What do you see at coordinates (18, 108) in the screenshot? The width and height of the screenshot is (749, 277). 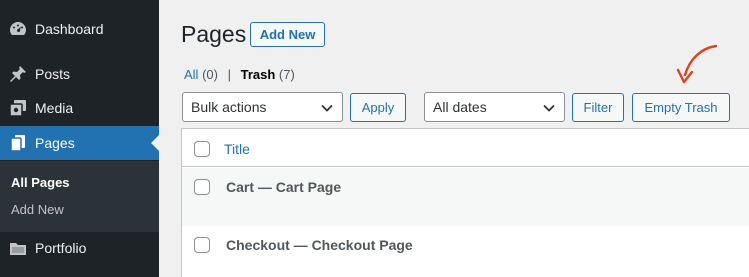 I see `media-icon` at bounding box center [18, 108].